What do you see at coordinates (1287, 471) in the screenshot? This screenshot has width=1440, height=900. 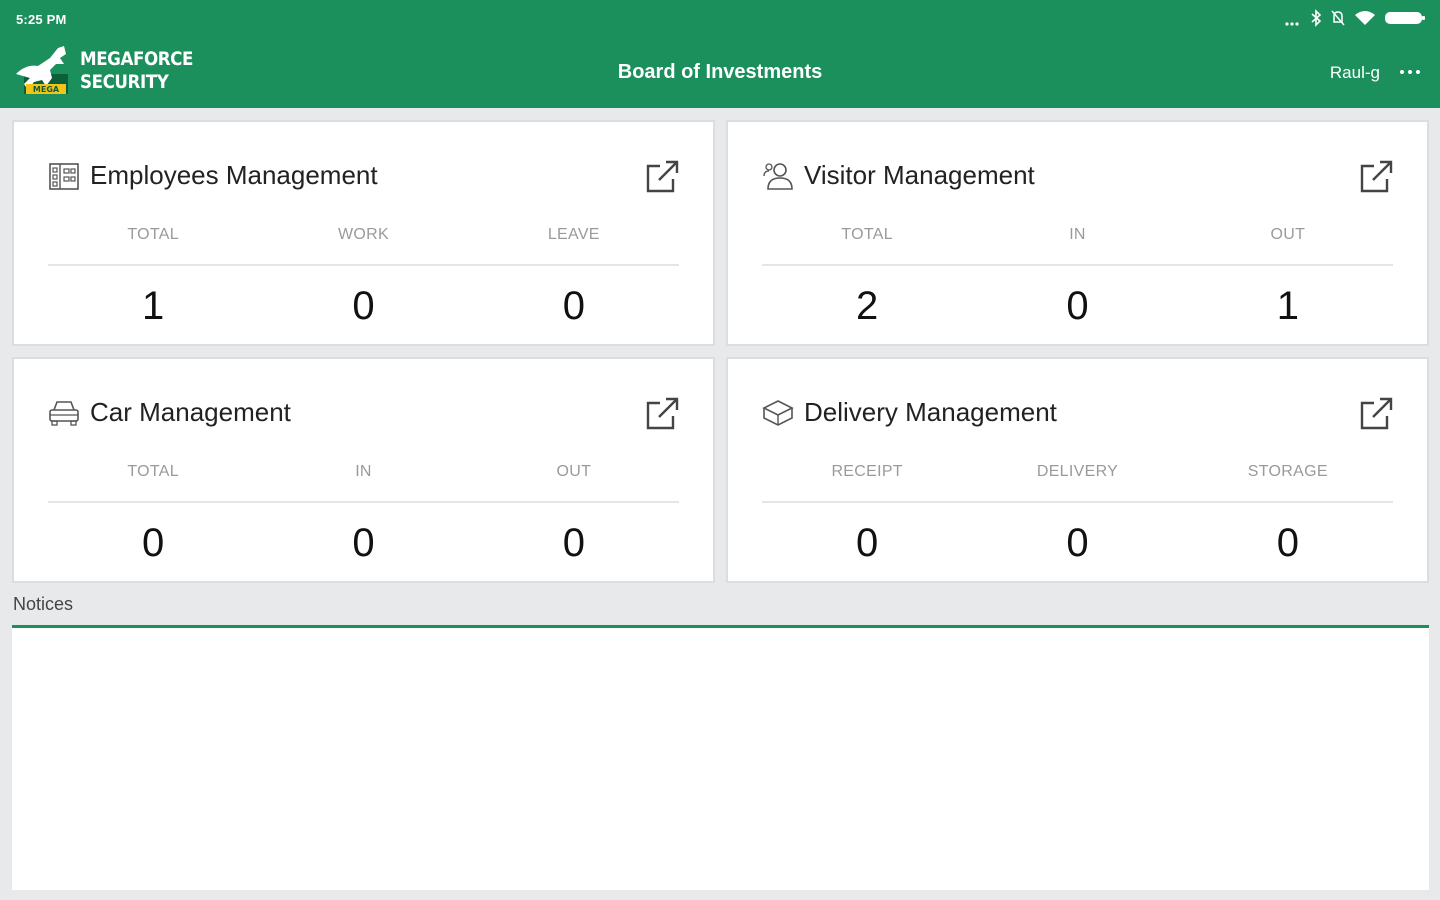 I see `column-label: STORAGE` at bounding box center [1287, 471].